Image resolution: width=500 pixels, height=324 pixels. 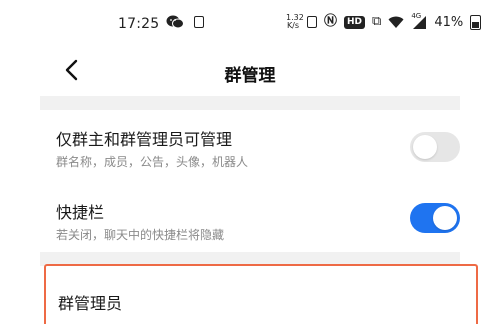 What do you see at coordinates (152, 162) in the screenshot?
I see `admin-only-subtitle: 群名称，成员，公告，头像，机器人` at bounding box center [152, 162].